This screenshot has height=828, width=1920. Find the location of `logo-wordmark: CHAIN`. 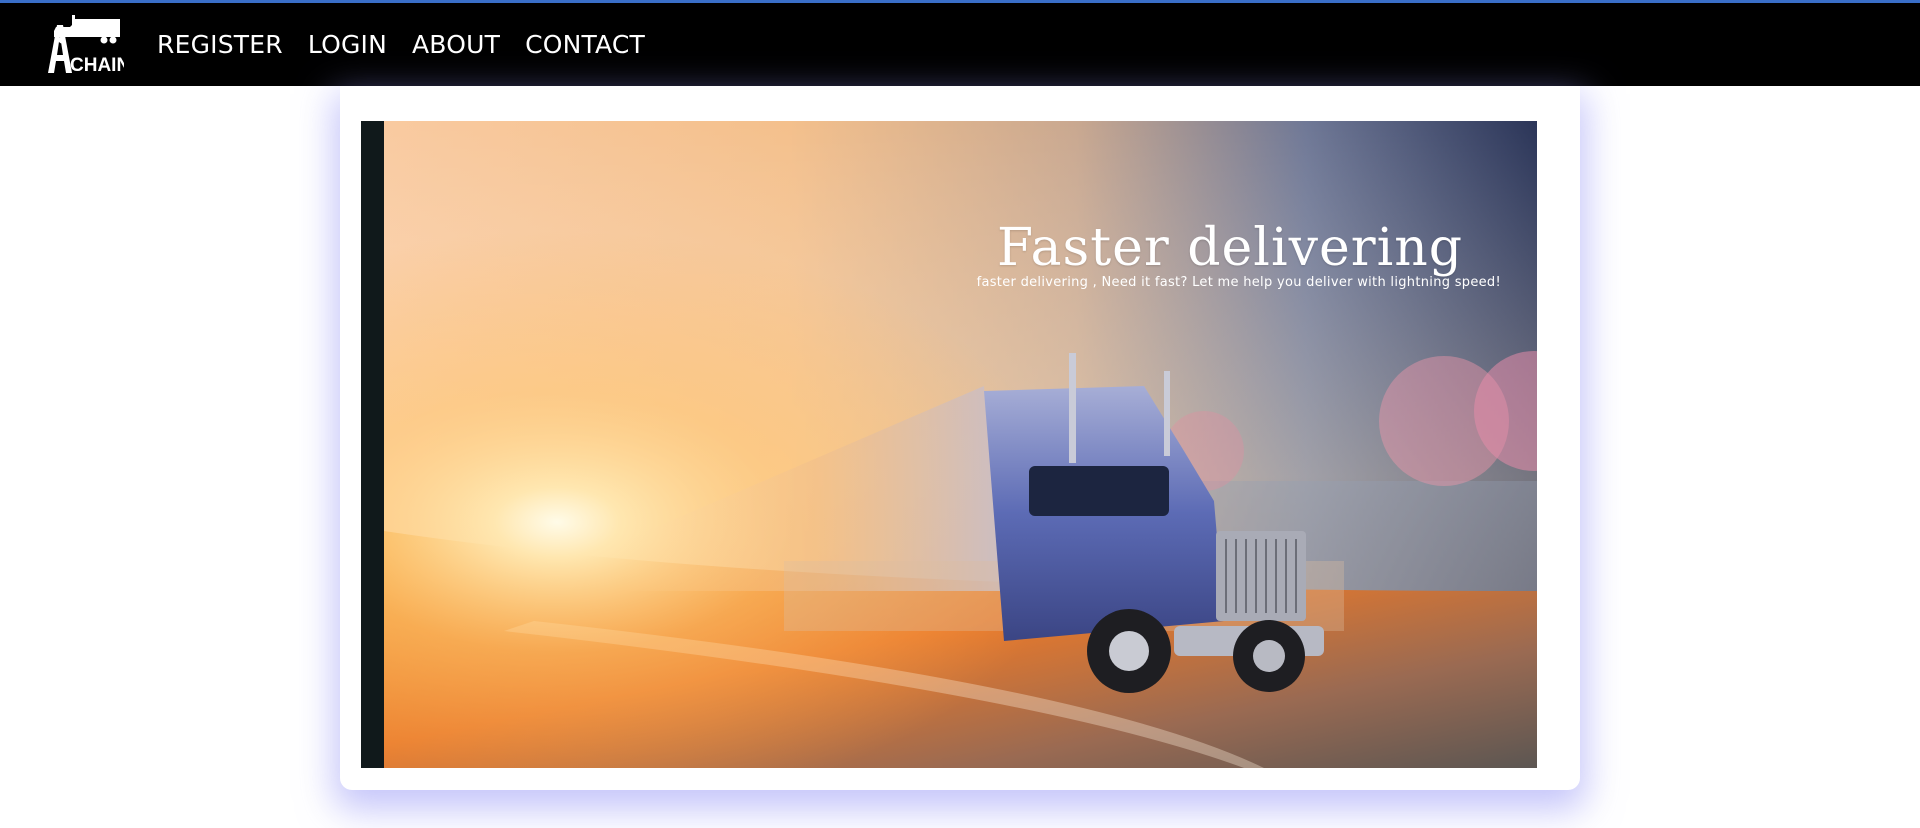

logo-wordmark: CHAIN is located at coordinates (97, 65).